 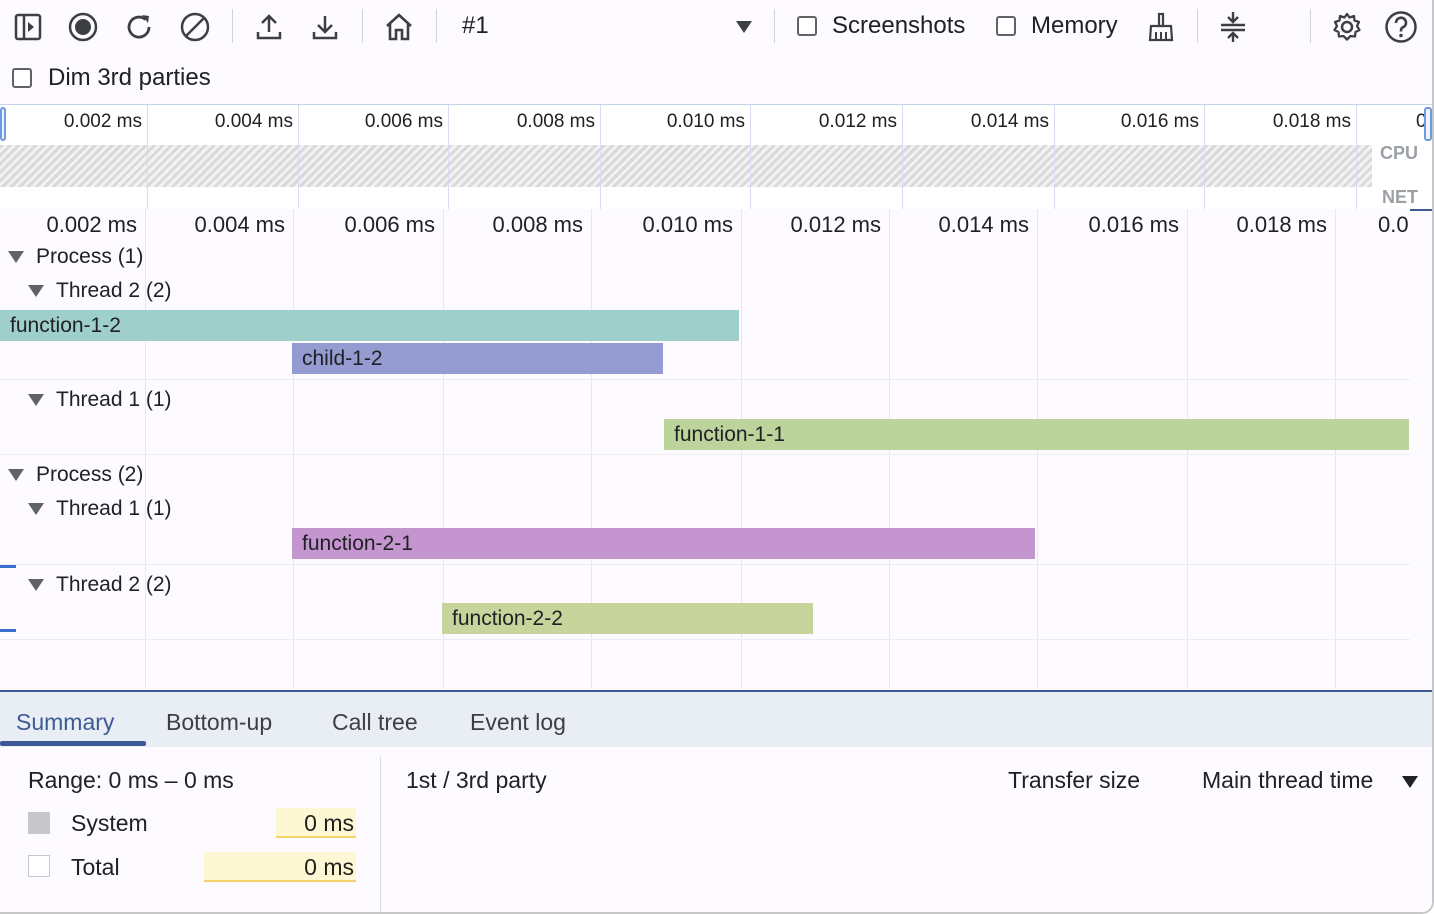 What do you see at coordinates (1311, 121) in the screenshot?
I see `overview-tick-label: 0.018 ms` at bounding box center [1311, 121].